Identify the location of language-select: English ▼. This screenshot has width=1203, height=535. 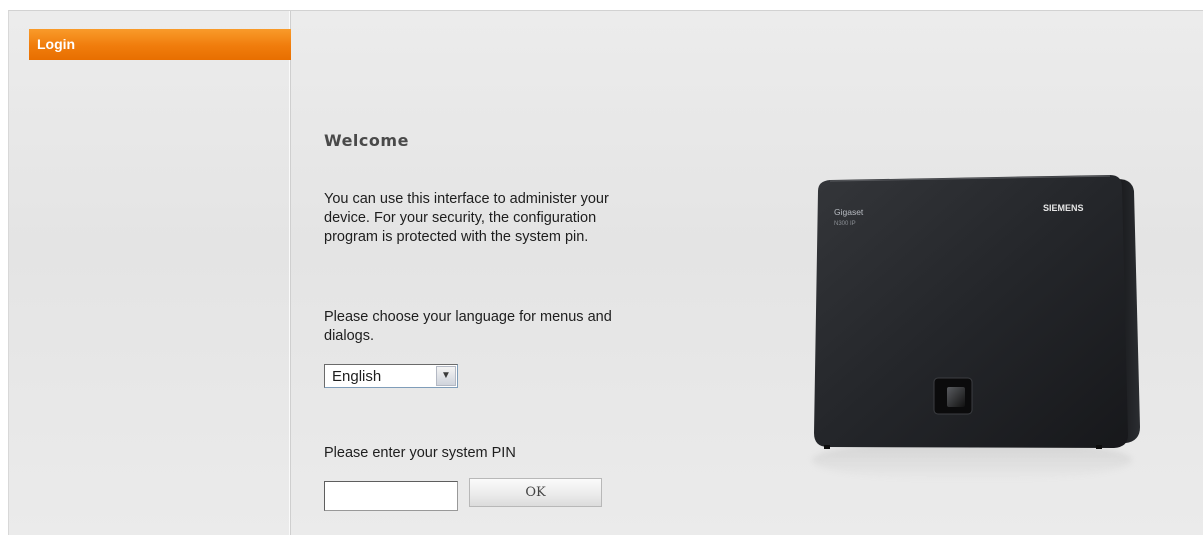
(391, 376).